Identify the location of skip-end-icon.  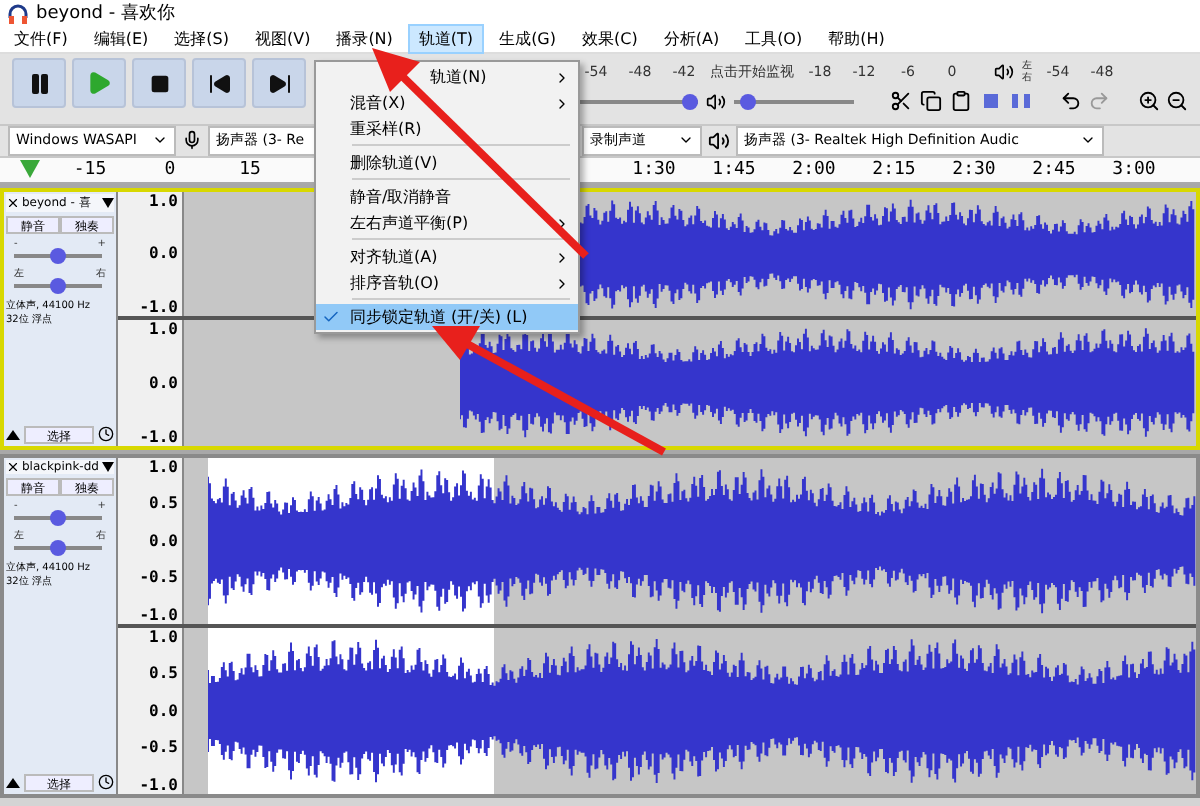
(279, 83).